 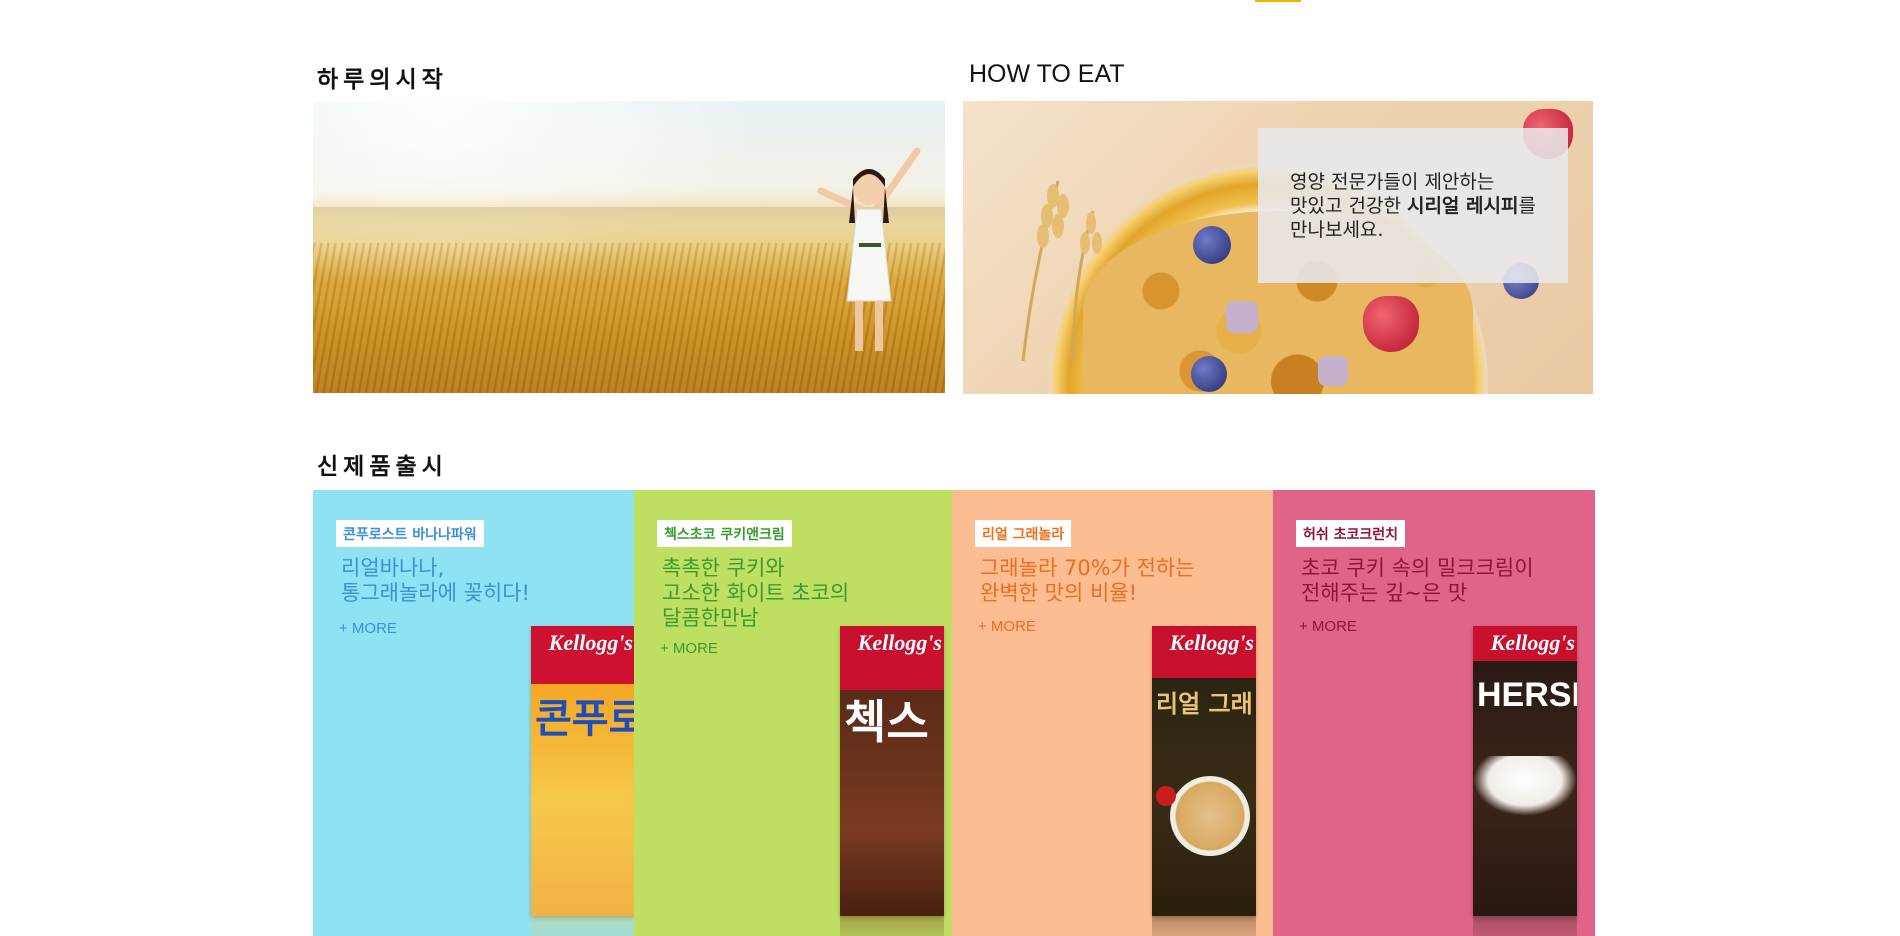 I want to click on box-product-name: 리얼 그래, so click(x=1204, y=704).